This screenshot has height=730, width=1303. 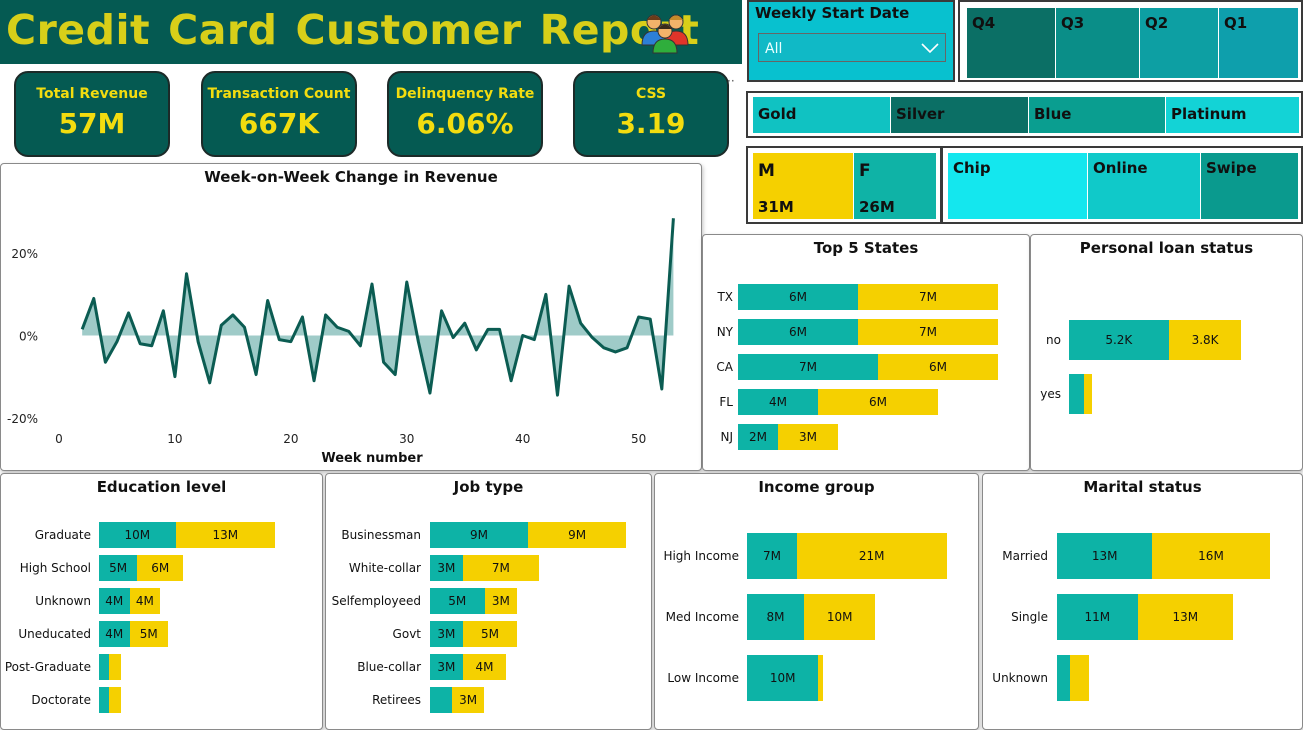 What do you see at coordinates (408, 30) in the screenshot?
I see `title-word: Customer` at bounding box center [408, 30].